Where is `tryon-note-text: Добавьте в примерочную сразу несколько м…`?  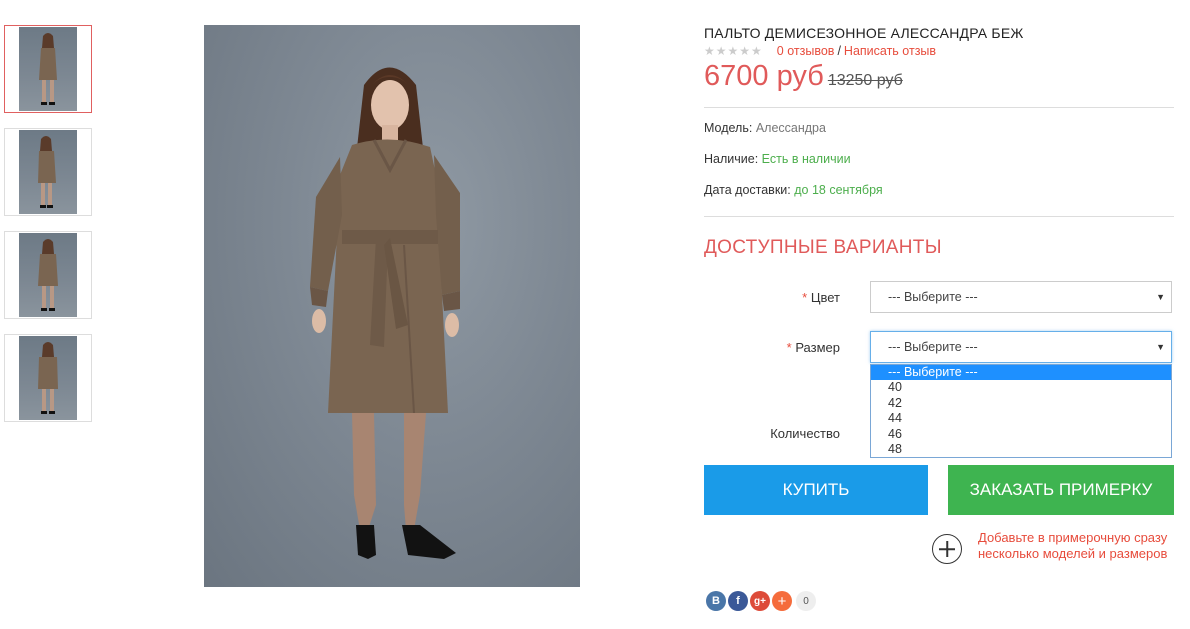 tryon-note-text: Добавьте в примерочную сразу несколько м… is located at coordinates (1073, 545).